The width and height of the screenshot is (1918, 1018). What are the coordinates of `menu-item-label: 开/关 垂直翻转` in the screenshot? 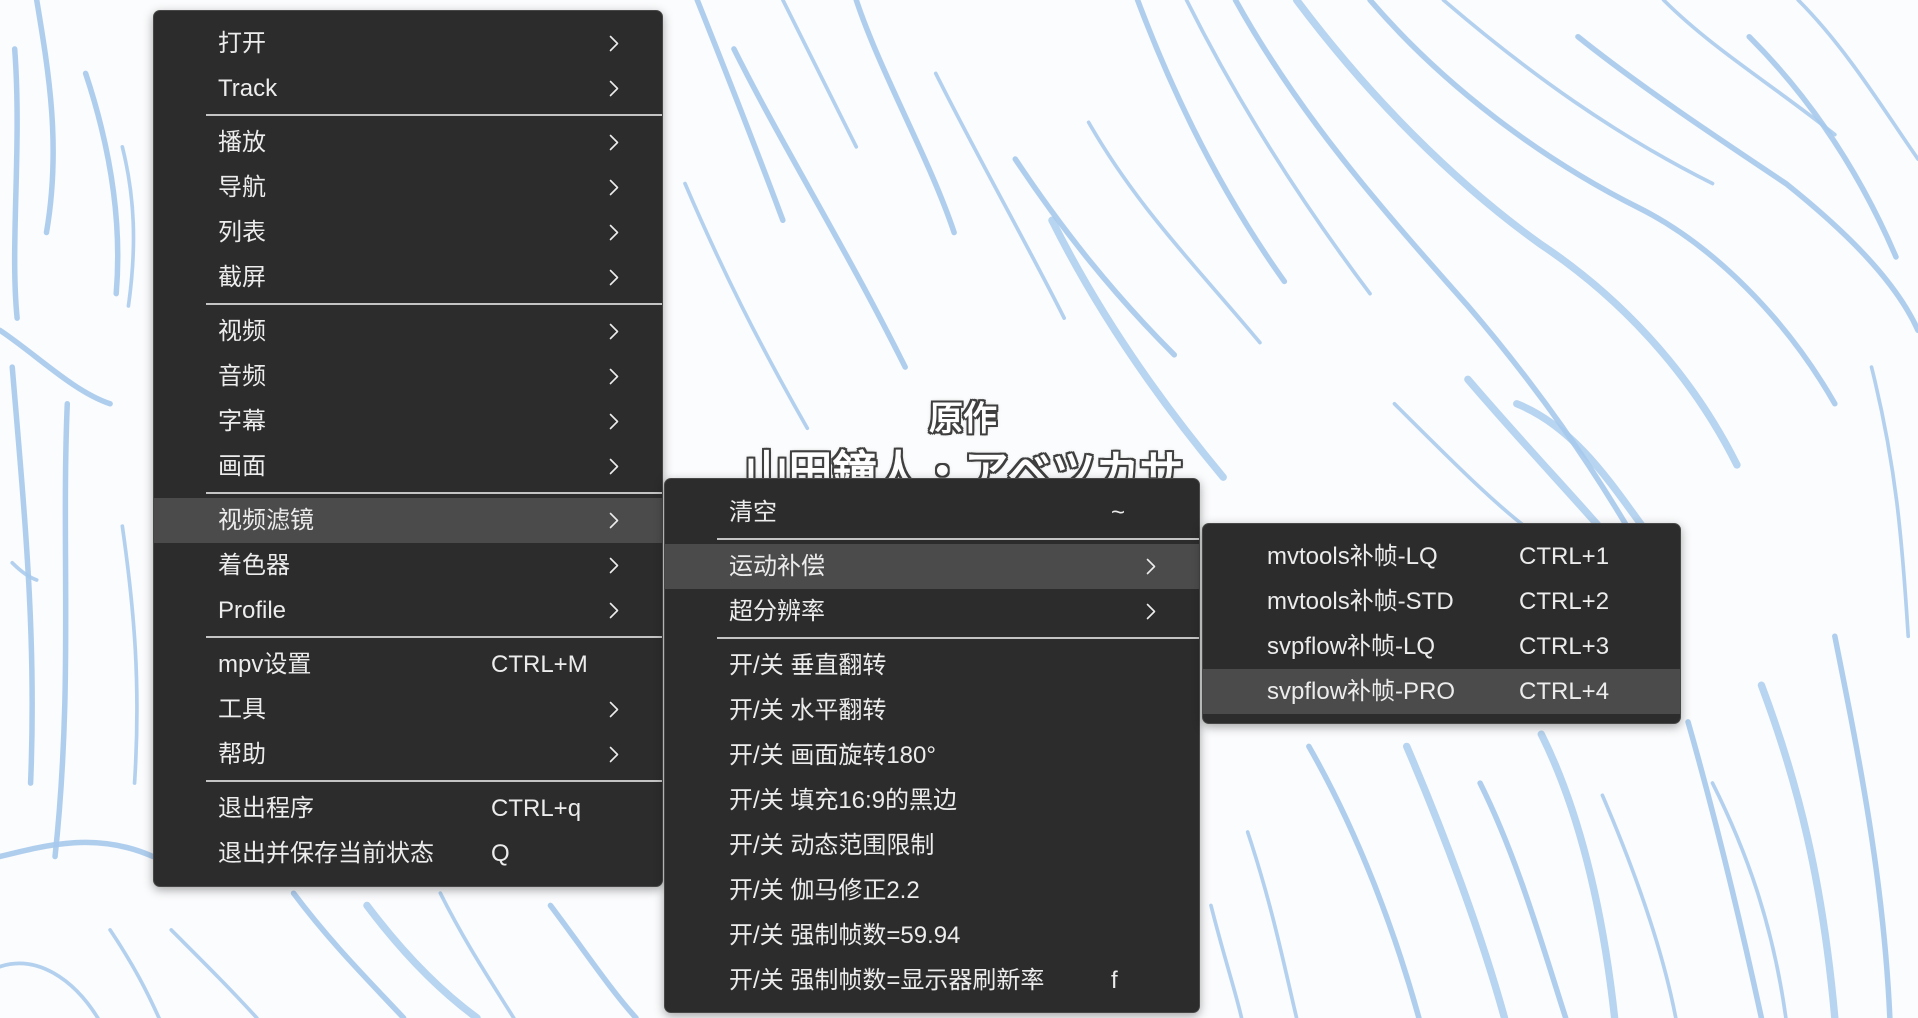 It's located at (808, 665).